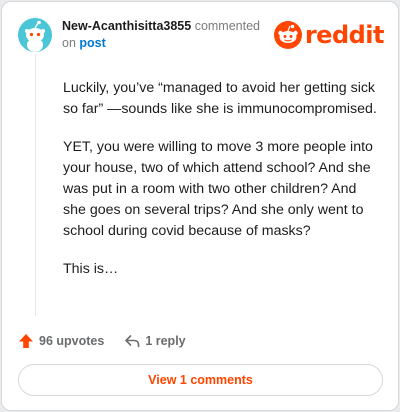 The height and width of the screenshot is (412, 400). What do you see at coordinates (126, 26) in the screenshot?
I see `username-link: New-Acanthisitta3855` at bounding box center [126, 26].